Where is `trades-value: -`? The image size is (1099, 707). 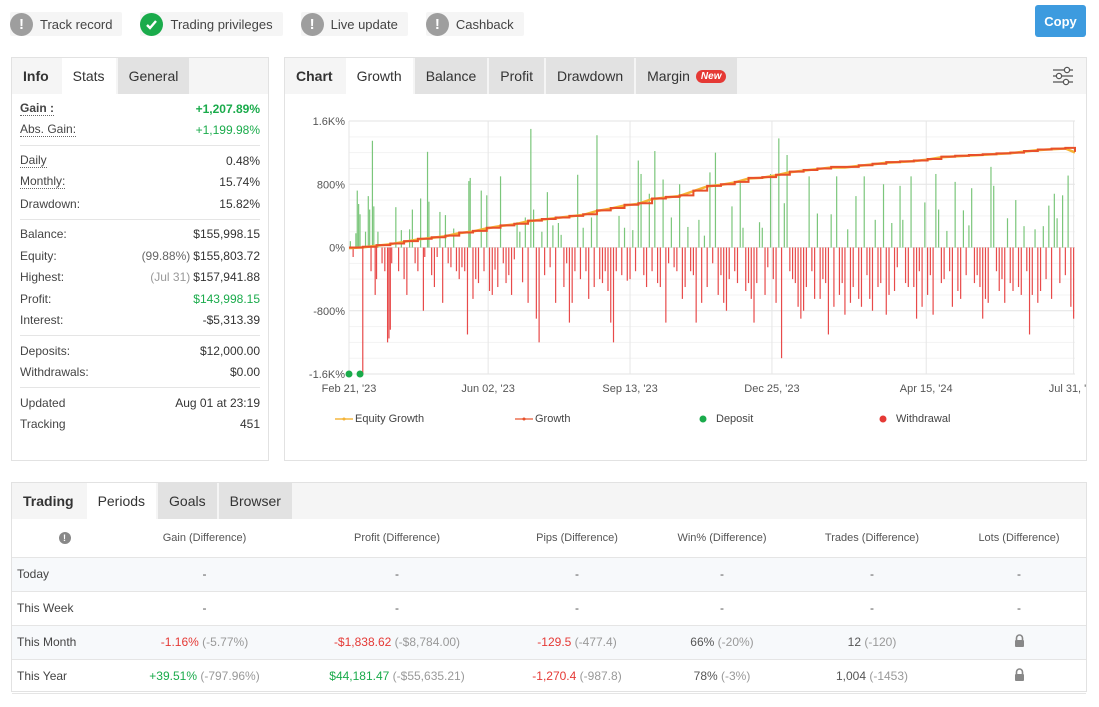 trades-value: - is located at coordinates (872, 574).